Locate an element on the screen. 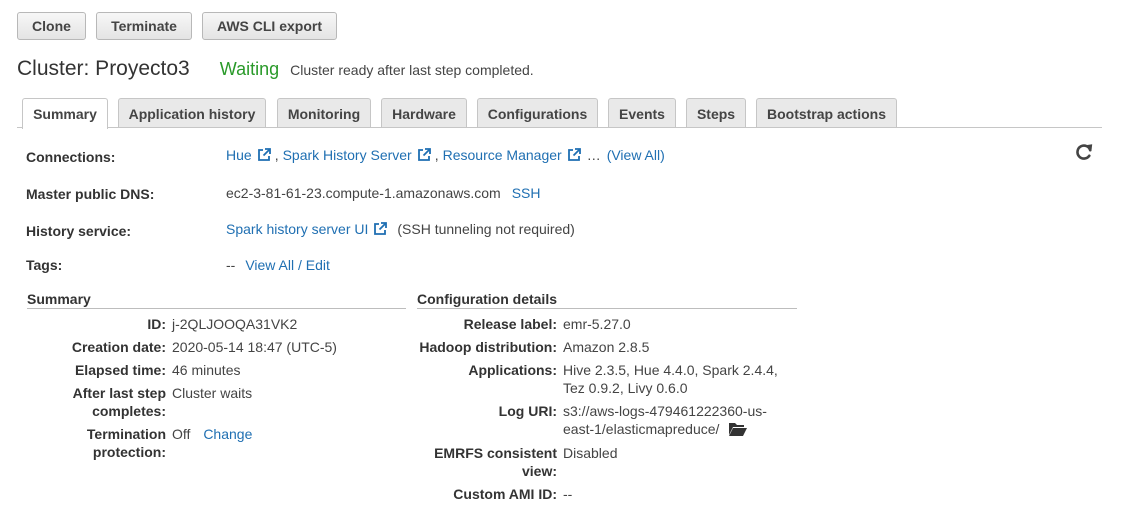 The height and width of the screenshot is (516, 1121). configuration-heading: Configuration details is located at coordinates (487, 299).